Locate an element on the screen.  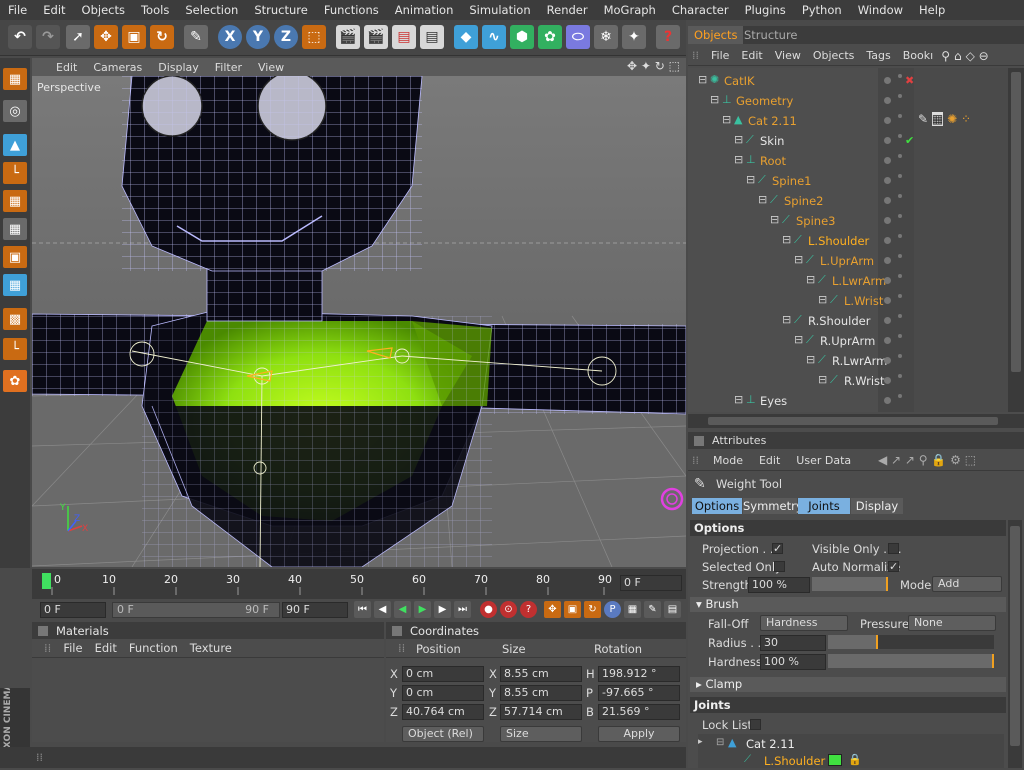
menu-file: File is located at coordinates (17, 10).